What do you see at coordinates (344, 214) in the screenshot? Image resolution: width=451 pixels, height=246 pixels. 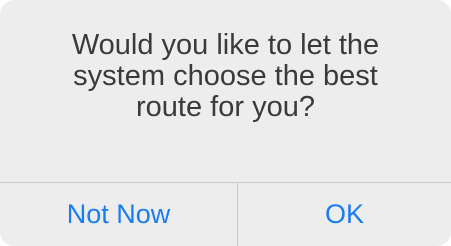 I see `ok-button: OK` at bounding box center [344, 214].